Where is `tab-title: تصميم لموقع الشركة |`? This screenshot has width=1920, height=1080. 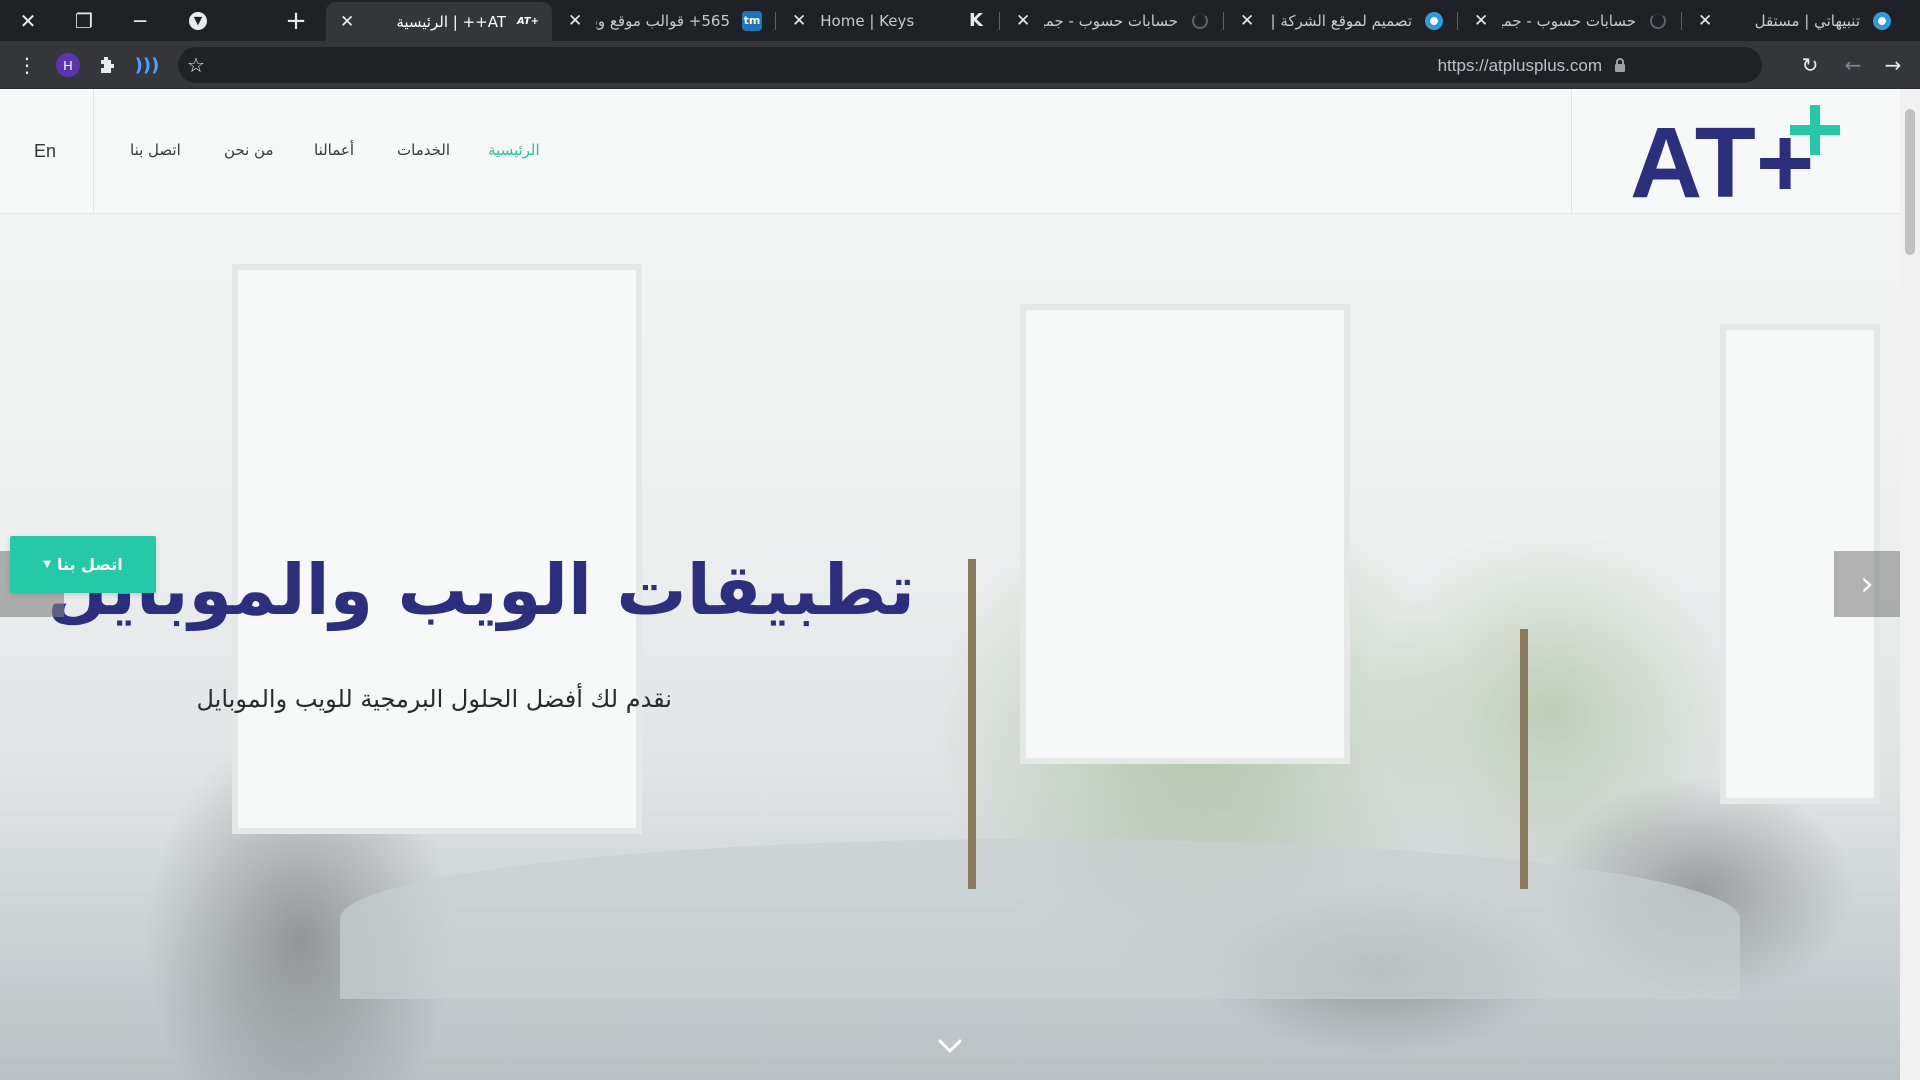 tab-title: تصميم لموقع الشركة | is located at coordinates (1341, 20).